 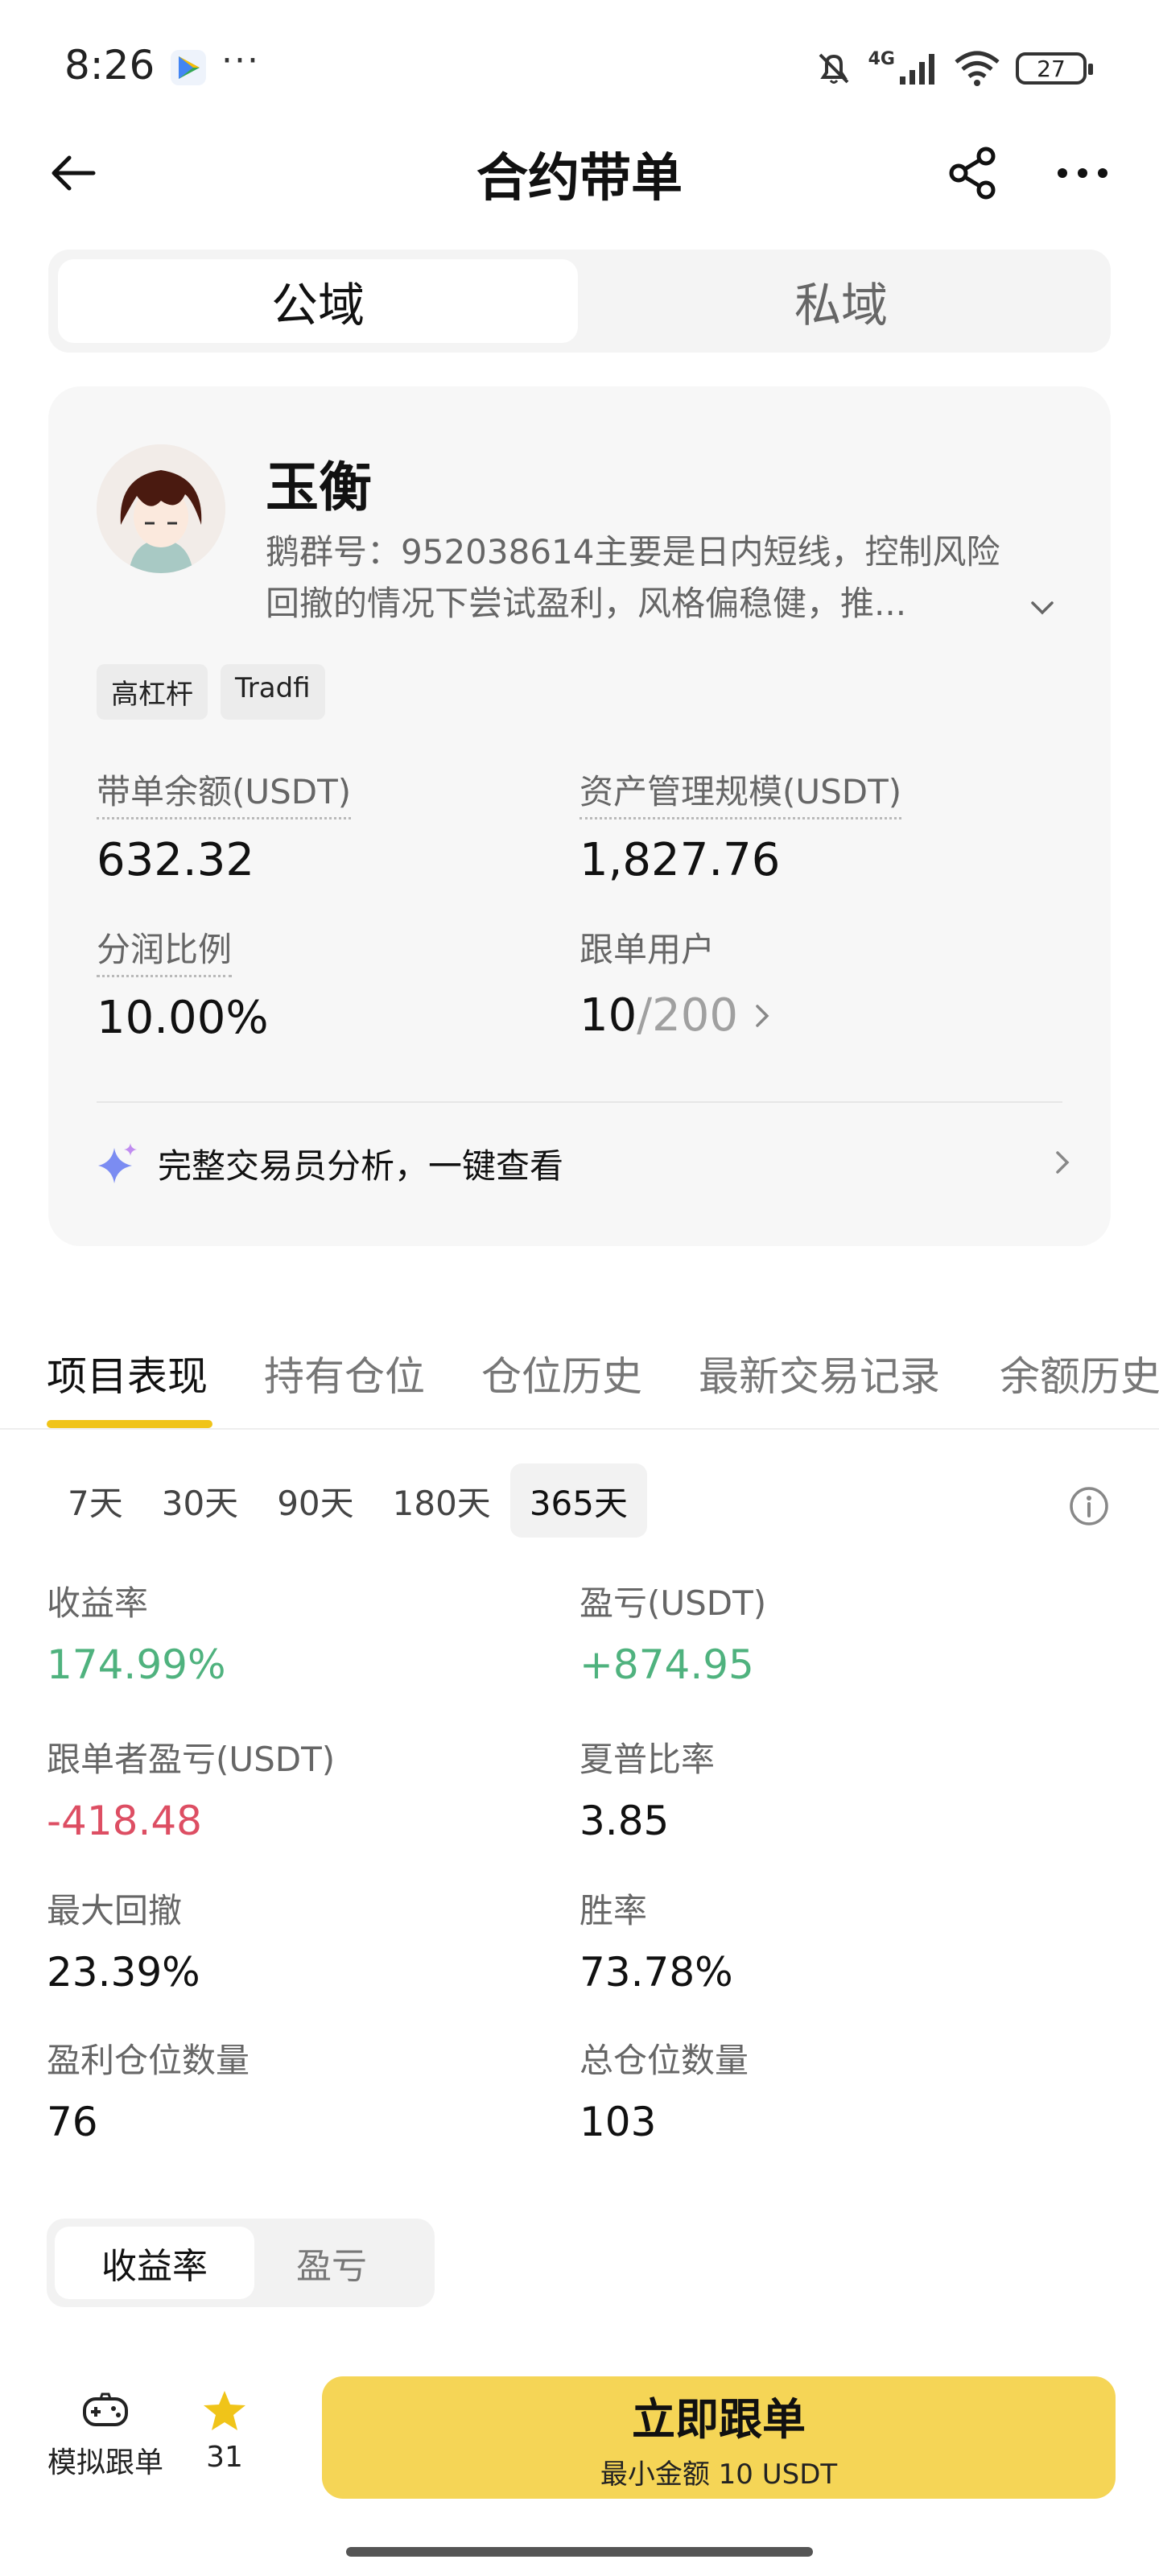 I want to click on metric-follower-pnl-value: -418.48, so click(x=124, y=1821).